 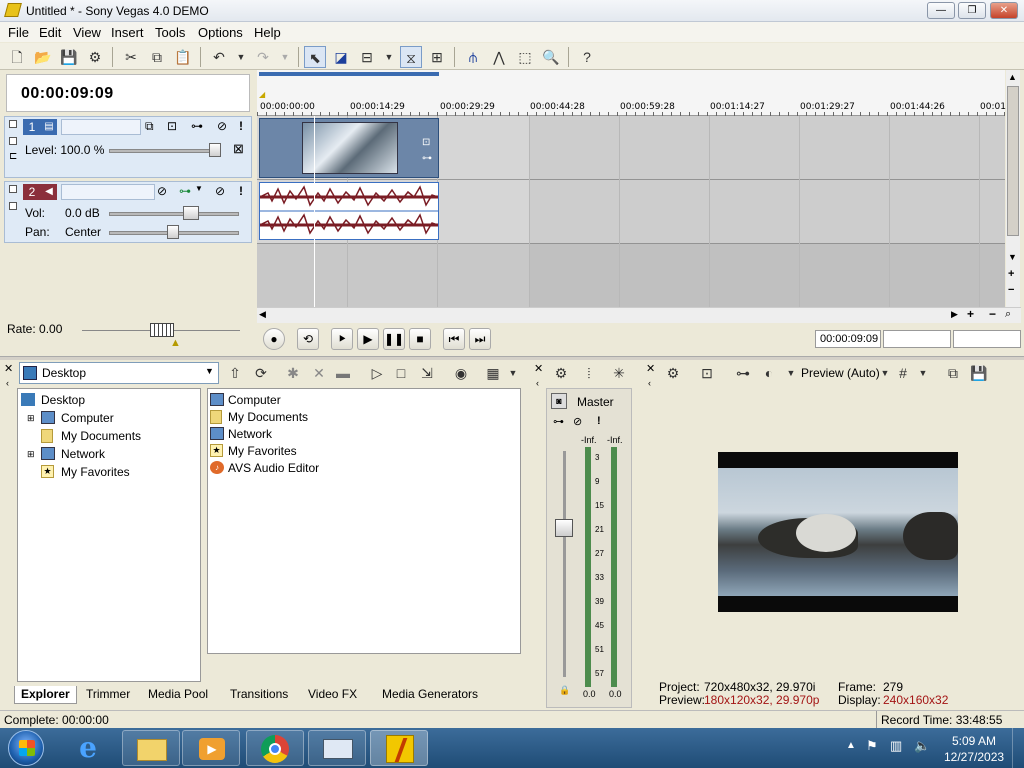 I want to click on file-item-network: Network, so click(x=250, y=434).